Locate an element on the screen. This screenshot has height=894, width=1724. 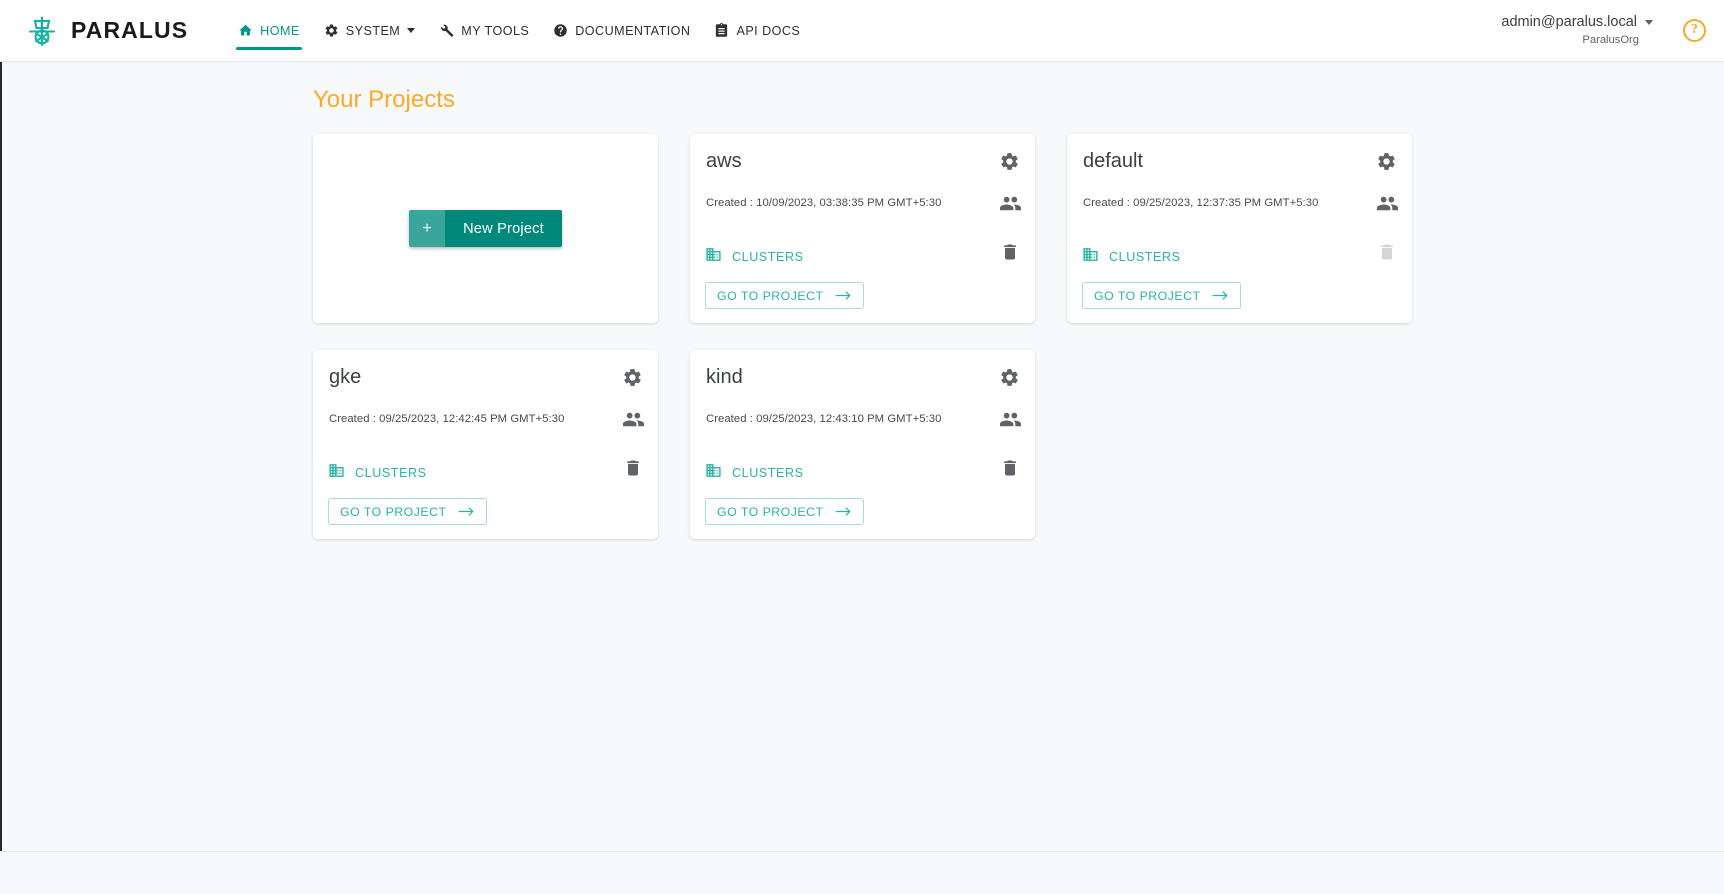
page-title: Your Projects is located at coordinates (384, 99).